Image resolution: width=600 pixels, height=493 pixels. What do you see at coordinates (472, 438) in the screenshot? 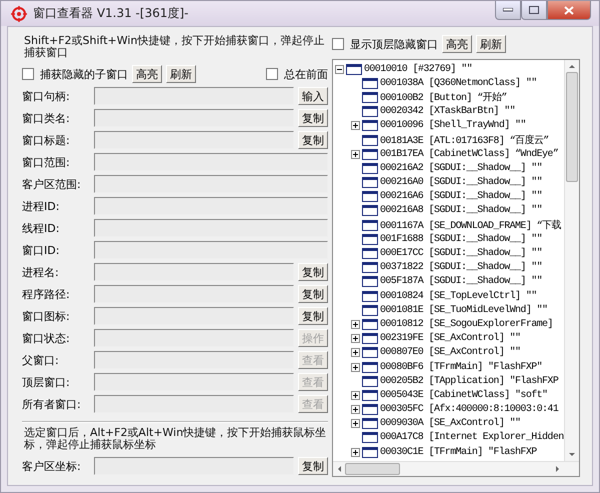
I see `tree-item: 000A17C8 [Internet Explorer_Hidden` at bounding box center [472, 438].